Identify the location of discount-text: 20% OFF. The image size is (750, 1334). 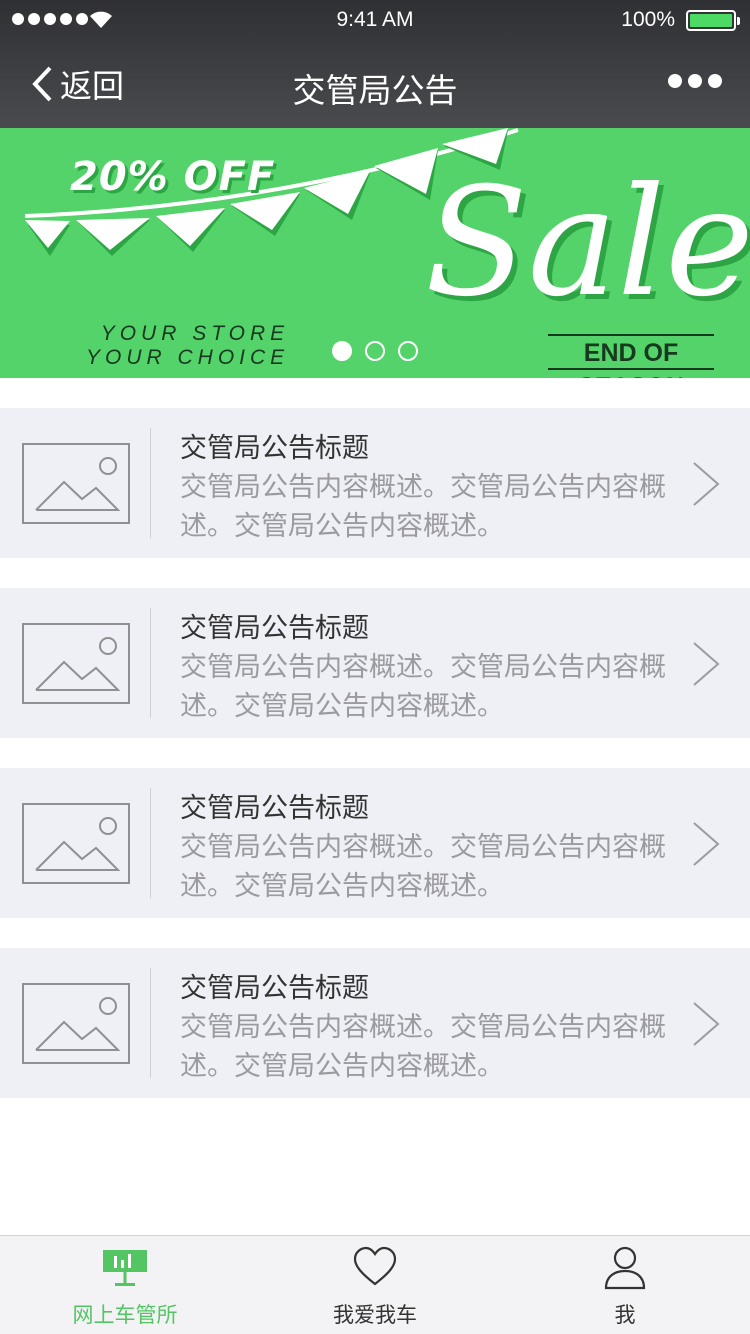
(173, 177).